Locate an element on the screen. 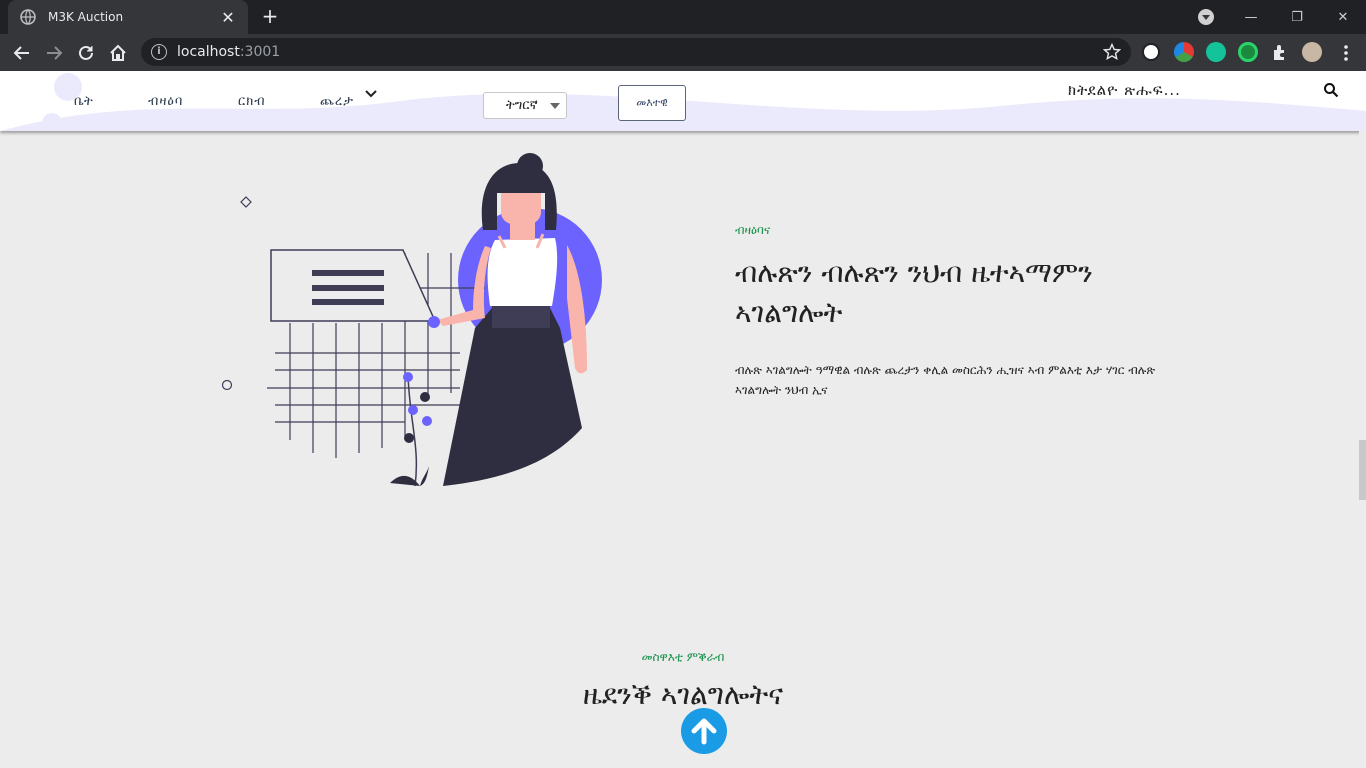 This screenshot has width=1366, height=768. arrow-up-icon is located at coordinates (704, 731).